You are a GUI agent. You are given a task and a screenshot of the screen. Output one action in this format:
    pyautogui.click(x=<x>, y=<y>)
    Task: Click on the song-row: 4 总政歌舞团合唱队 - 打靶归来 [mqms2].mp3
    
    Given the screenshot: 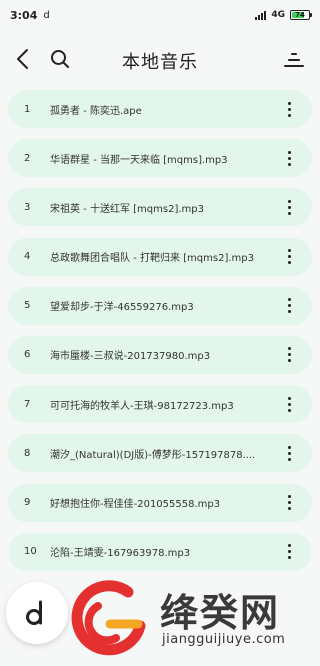 What is the action you would take?
    pyautogui.click(x=160, y=256)
    